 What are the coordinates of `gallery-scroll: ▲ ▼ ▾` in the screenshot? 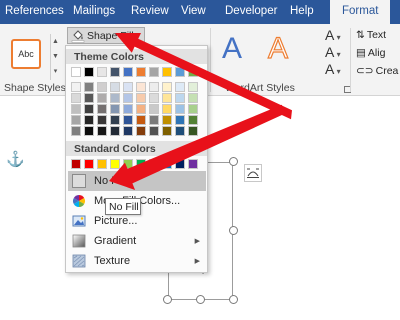 It's located at (55, 57).